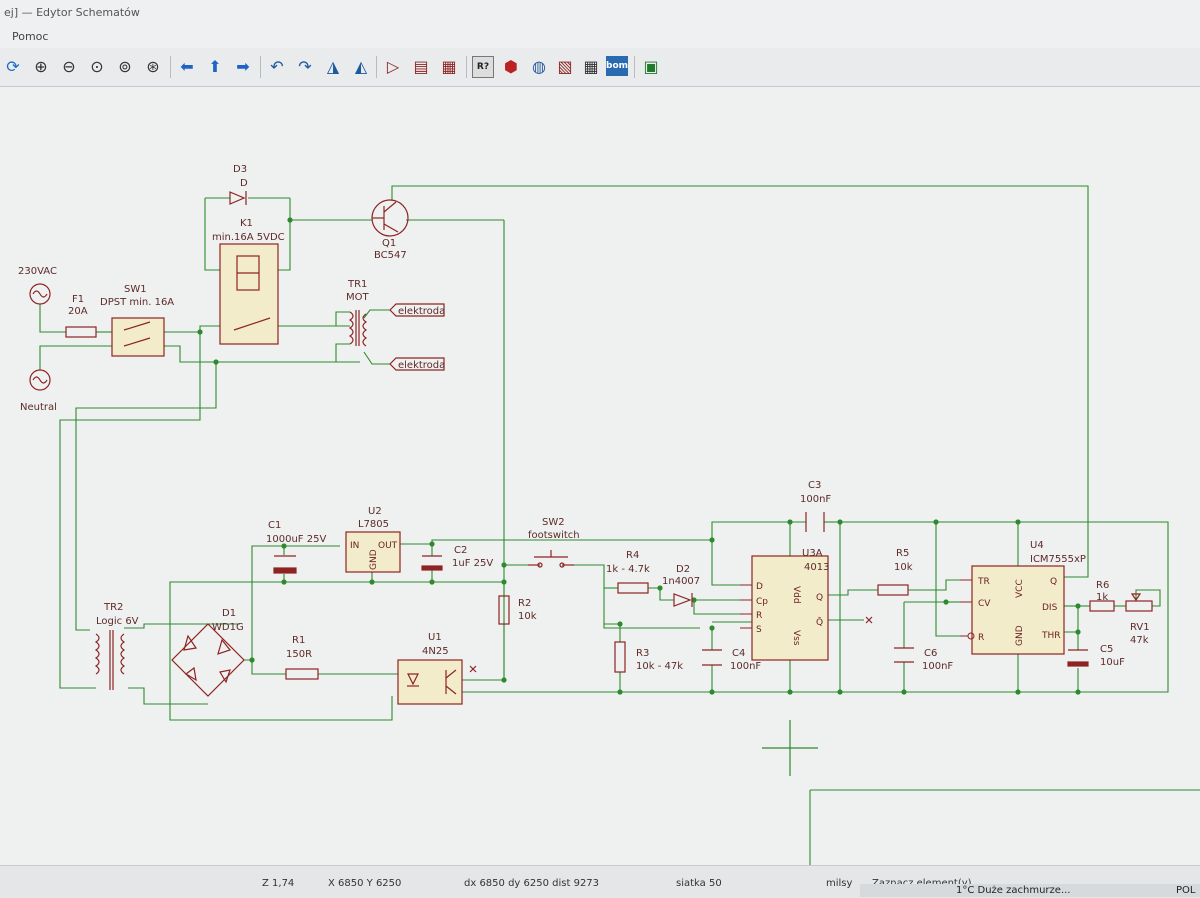 Image resolution: width=1200 pixels, height=898 pixels. Describe the element at coordinates (388, 546) in the screenshot. I see `label-u2-out: OUT` at that location.